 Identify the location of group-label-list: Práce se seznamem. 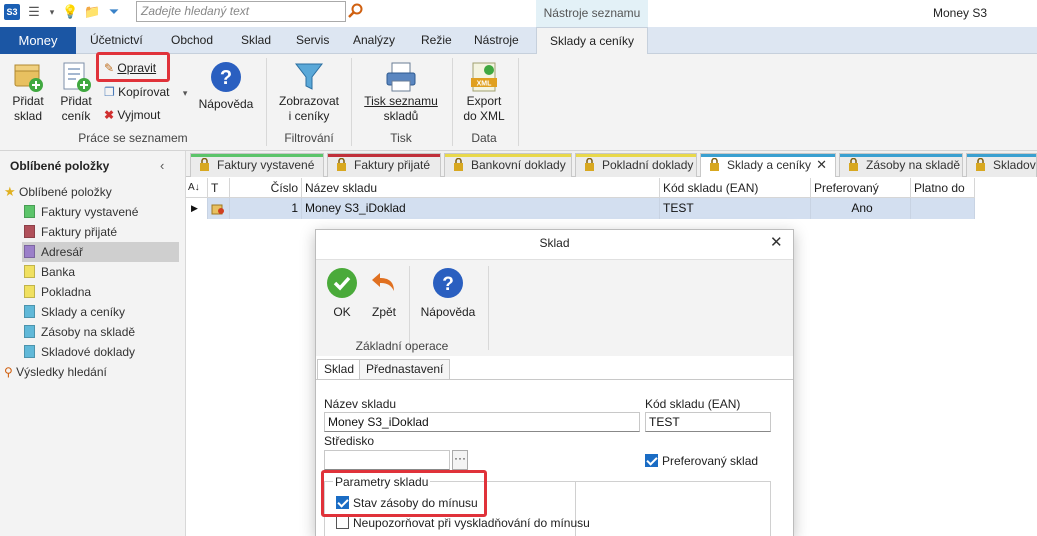
(133, 138).